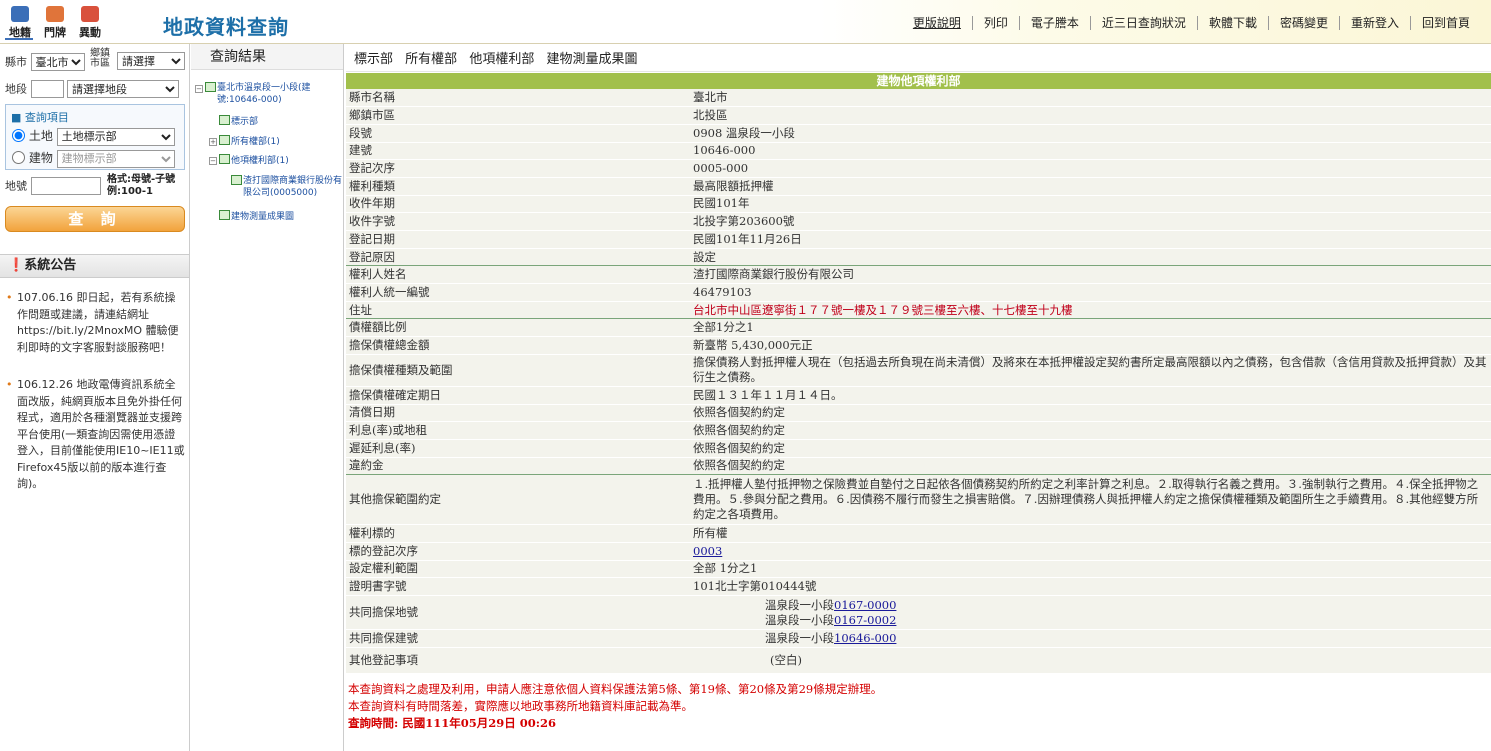 This screenshot has height=751, width=1491. Describe the element at coordinates (518, 186) in the screenshot. I see `field-label: 權利種類` at that location.